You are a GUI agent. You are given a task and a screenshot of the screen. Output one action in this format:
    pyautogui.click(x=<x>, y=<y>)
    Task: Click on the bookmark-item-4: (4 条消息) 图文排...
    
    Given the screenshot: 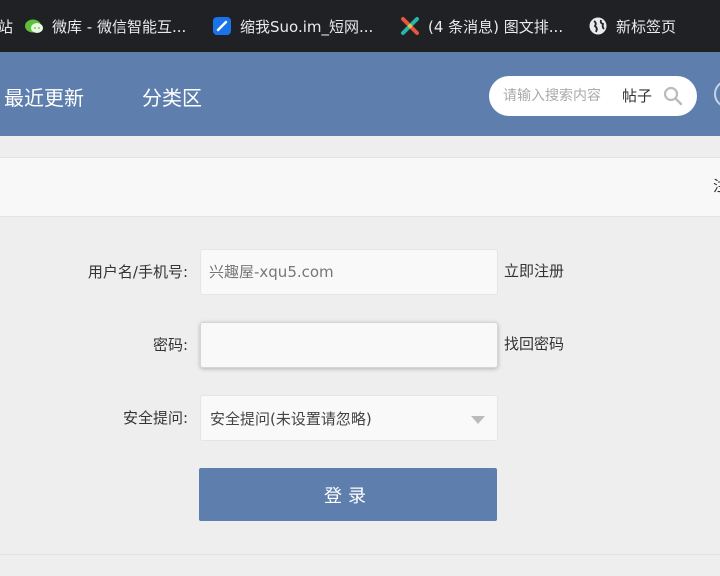 What is the action you would take?
    pyautogui.click(x=481, y=26)
    